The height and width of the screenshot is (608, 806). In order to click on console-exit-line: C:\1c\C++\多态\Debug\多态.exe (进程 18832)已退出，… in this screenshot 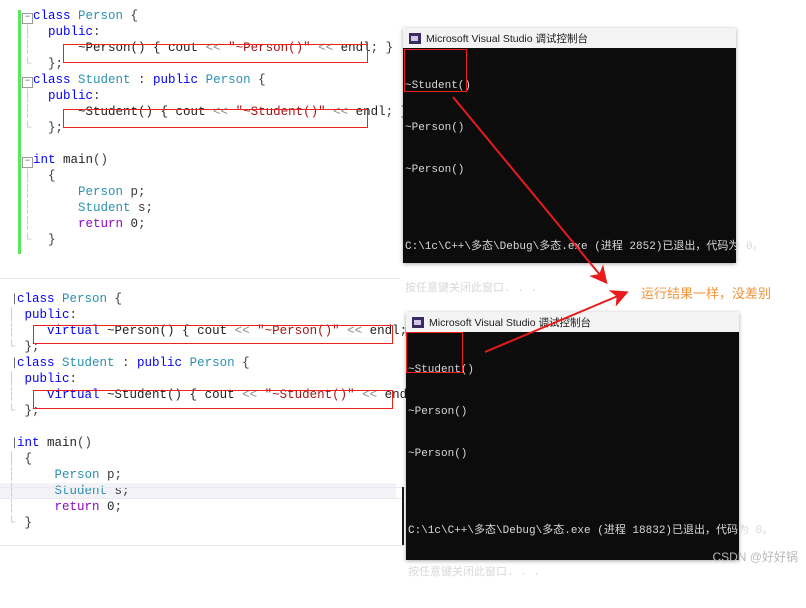, I will do `click(591, 531)`.